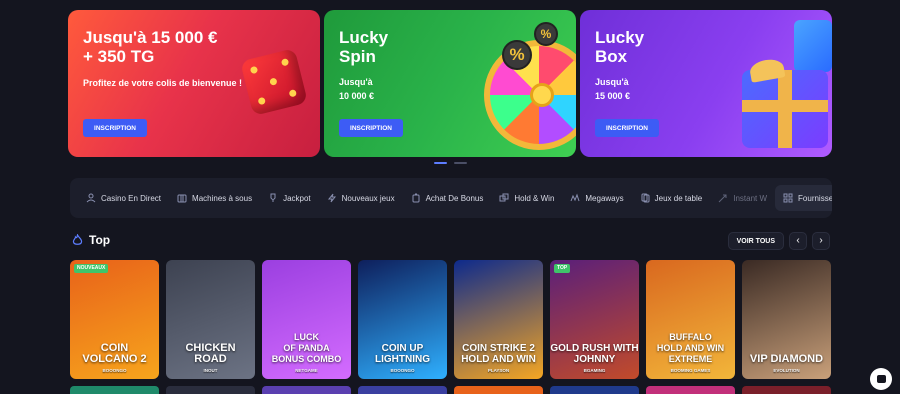 Image resolution: width=900 pixels, height=394 pixels. I want to click on hold-win-icon, so click(504, 197).